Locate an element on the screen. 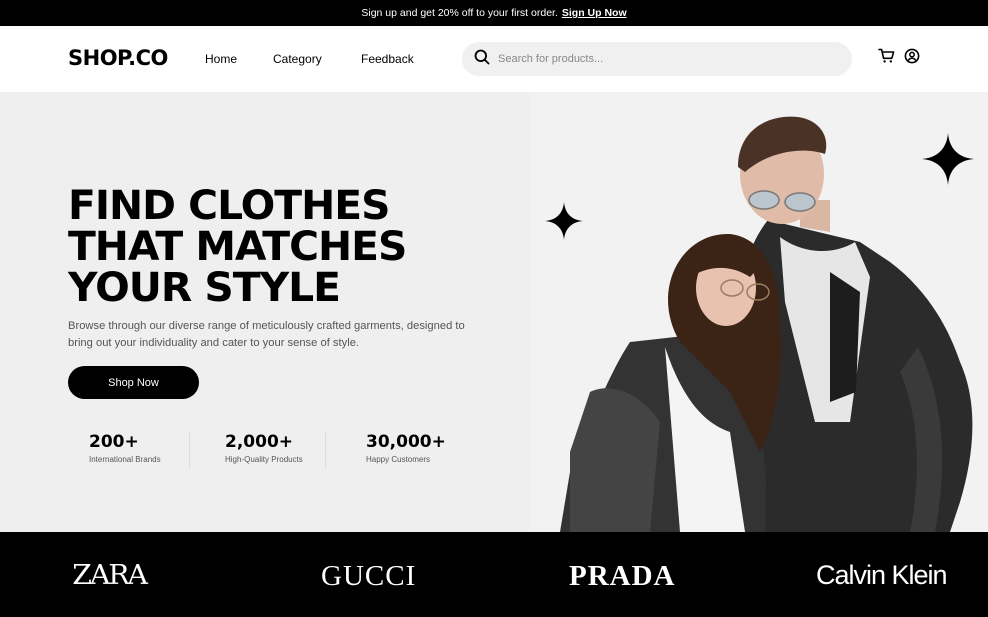  search-input is located at coordinates (663, 59).